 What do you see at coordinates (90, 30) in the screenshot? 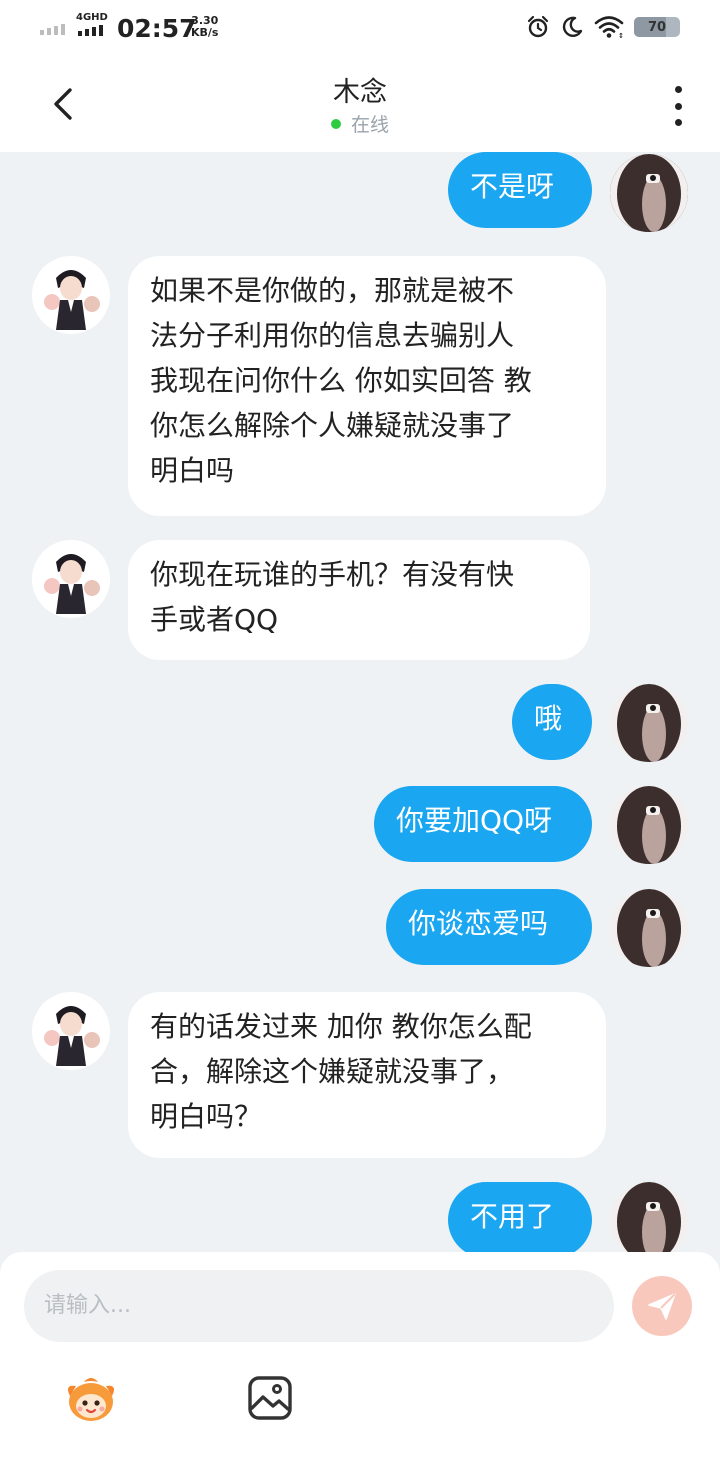
I see `sim2-signal-icon` at bounding box center [90, 30].